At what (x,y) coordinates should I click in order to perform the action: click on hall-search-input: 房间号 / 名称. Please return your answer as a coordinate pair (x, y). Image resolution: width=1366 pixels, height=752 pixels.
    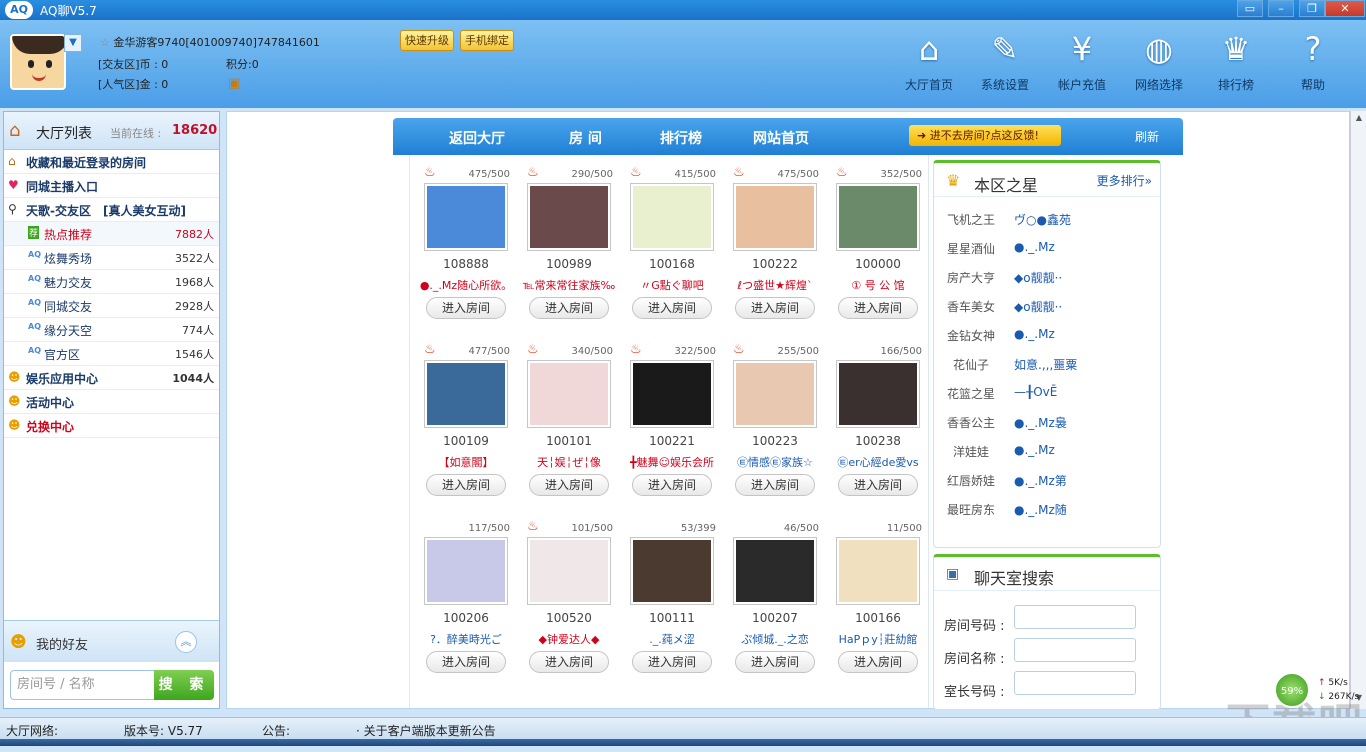
    Looking at the image, I should click on (82, 685).